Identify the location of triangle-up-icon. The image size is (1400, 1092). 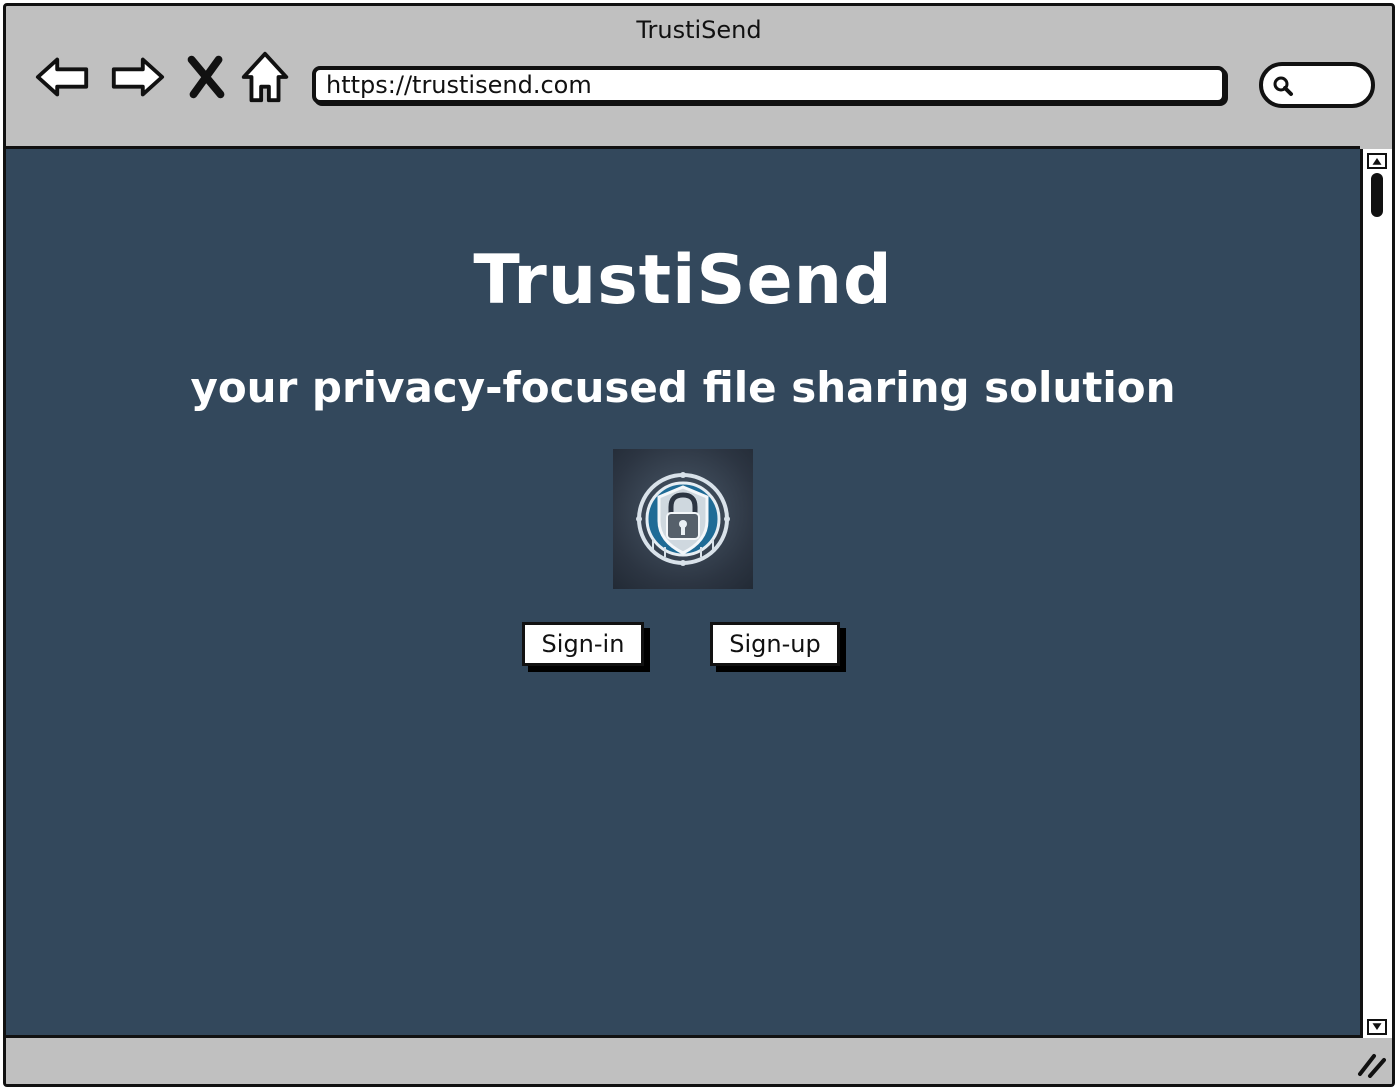
(1377, 161).